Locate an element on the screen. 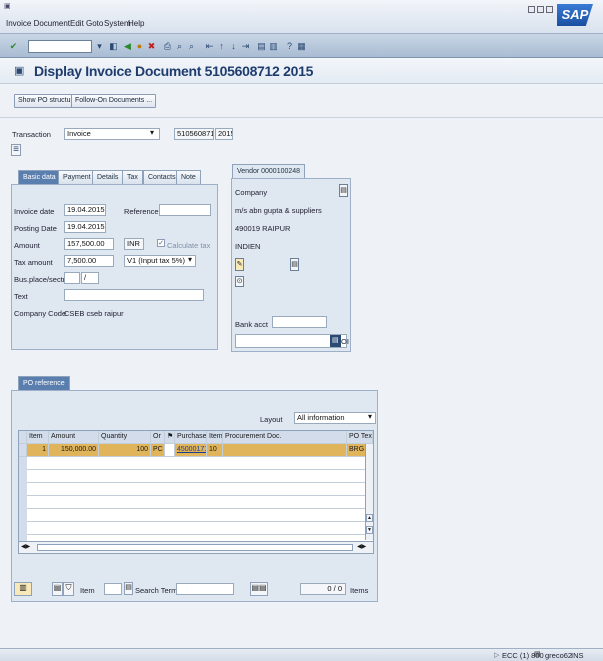 This screenshot has width=603, height=661. scrollbar-thumb is located at coordinates (195, 547).